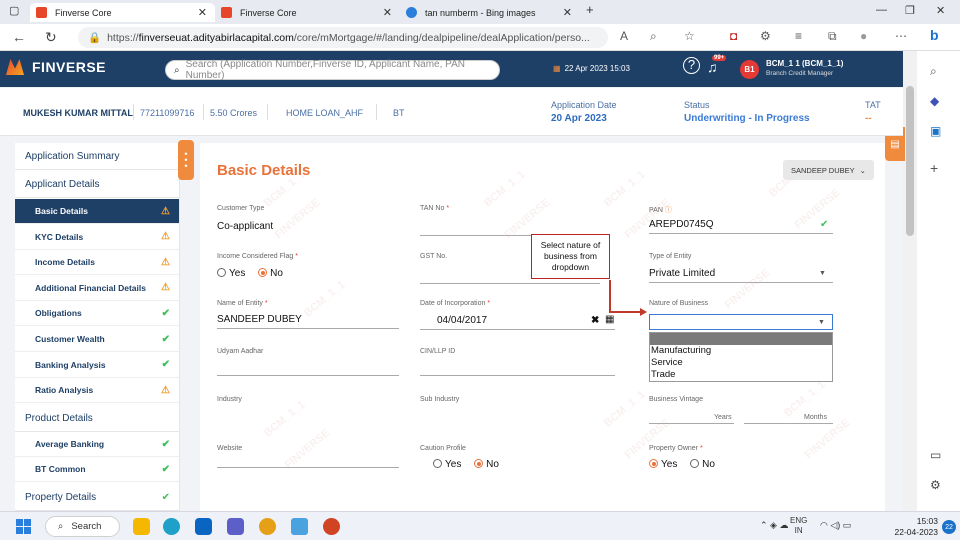 The image size is (960, 540). Describe the element at coordinates (940, 10) in the screenshot. I see `close-window-icon: ✕` at that location.